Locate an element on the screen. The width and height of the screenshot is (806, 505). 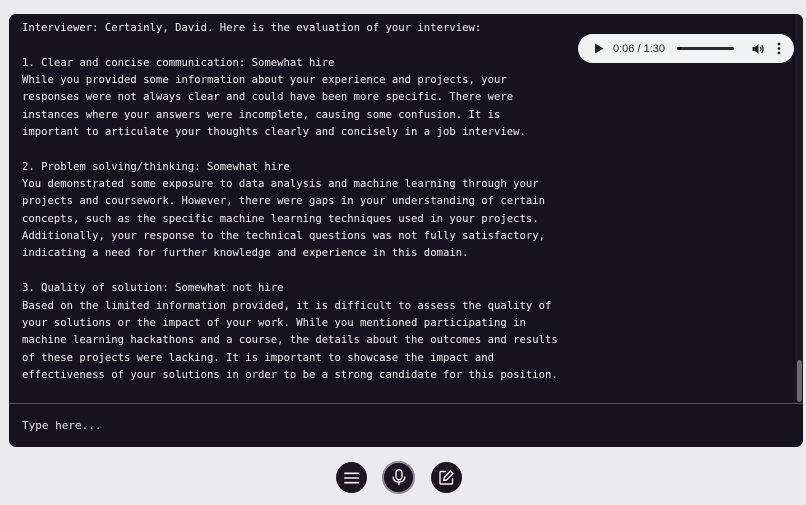
more-vertical-icon is located at coordinates (779, 48).